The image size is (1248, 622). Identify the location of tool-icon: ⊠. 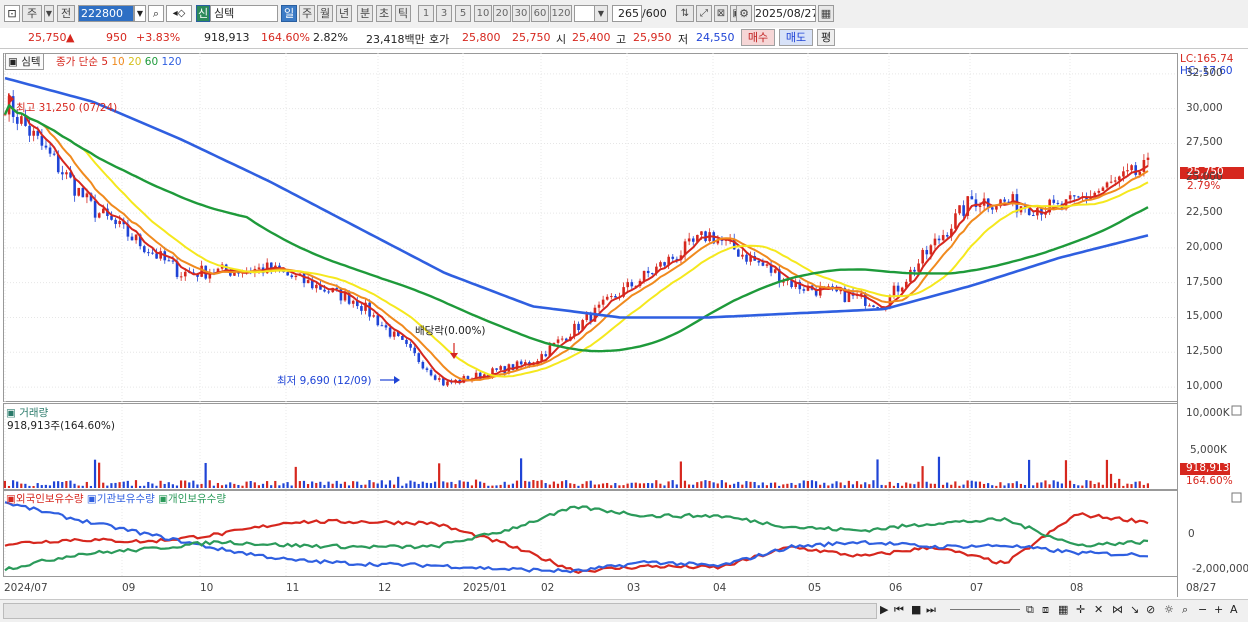
(721, 13).